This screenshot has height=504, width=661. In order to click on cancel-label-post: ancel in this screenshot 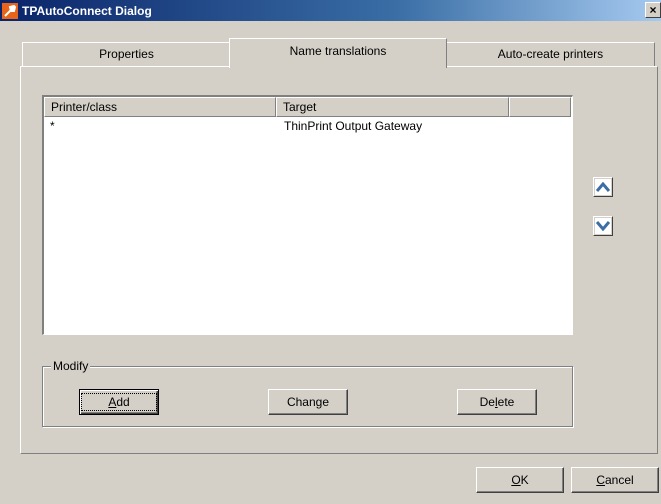, I will do `click(619, 480)`.